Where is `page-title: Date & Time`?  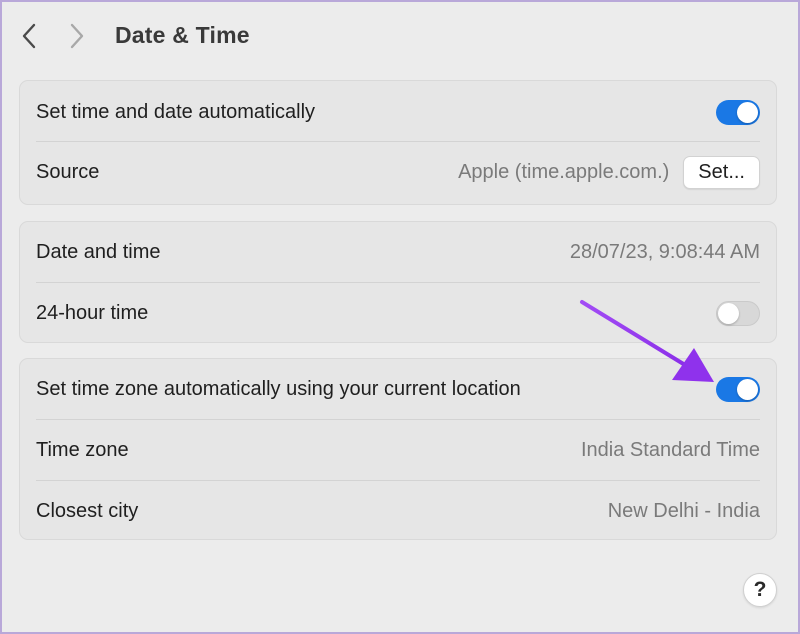
page-title: Date & Time is located at coordinates (182, 35).